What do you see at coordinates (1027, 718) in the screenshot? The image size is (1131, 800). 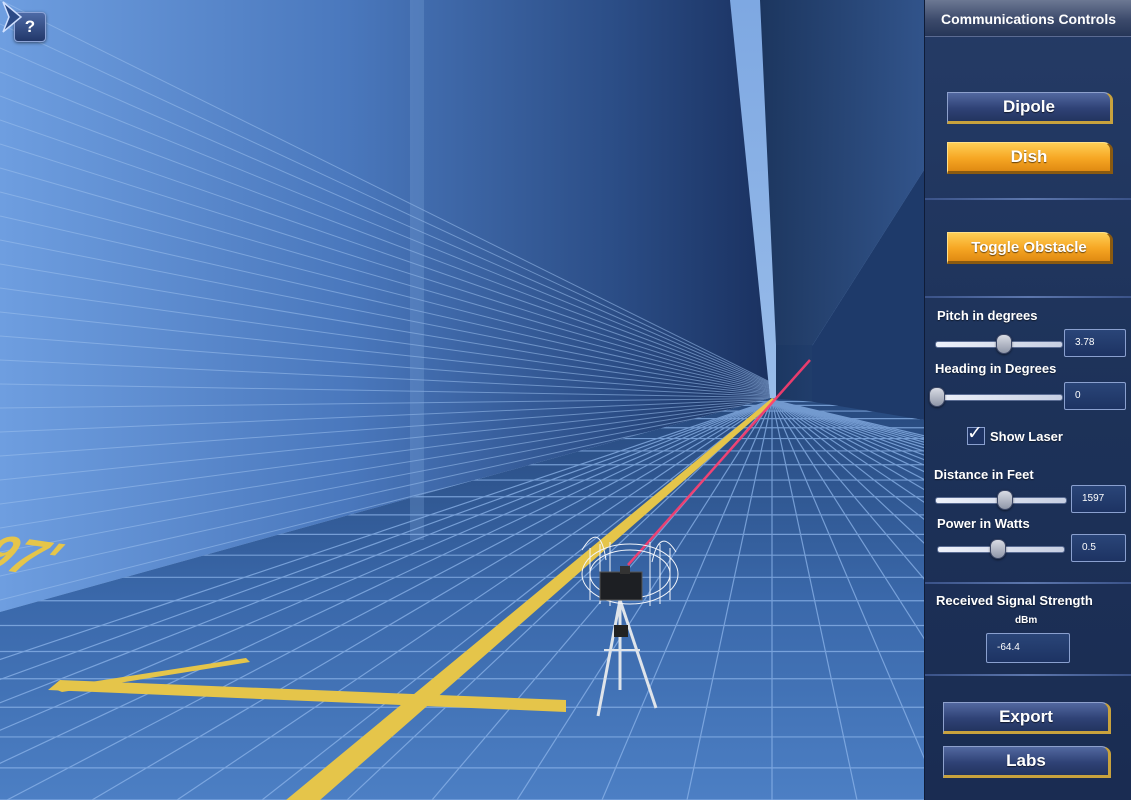 I see `export-button: Export` at bounding box center [1027, 718].